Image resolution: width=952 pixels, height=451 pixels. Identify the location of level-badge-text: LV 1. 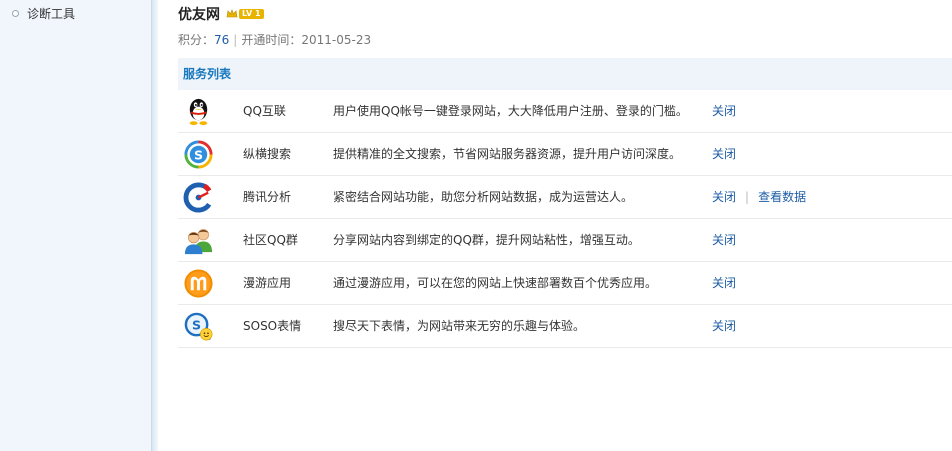
(251, 14).